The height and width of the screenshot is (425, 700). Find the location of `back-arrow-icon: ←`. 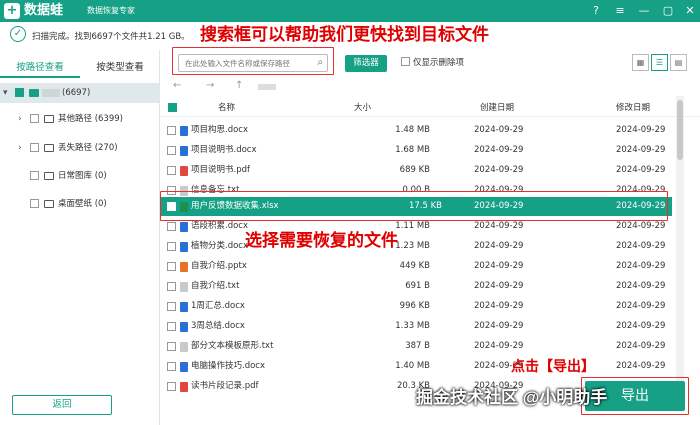

back-arrow-icon: ← is located at coordinates (177, 85).